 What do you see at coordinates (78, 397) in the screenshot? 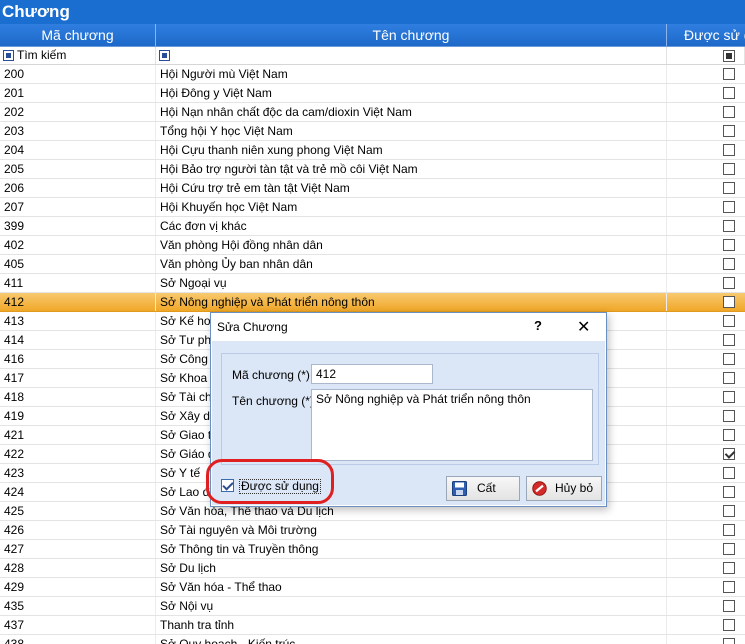
I see `cell-code: 418` at bounding box center [78, 397].